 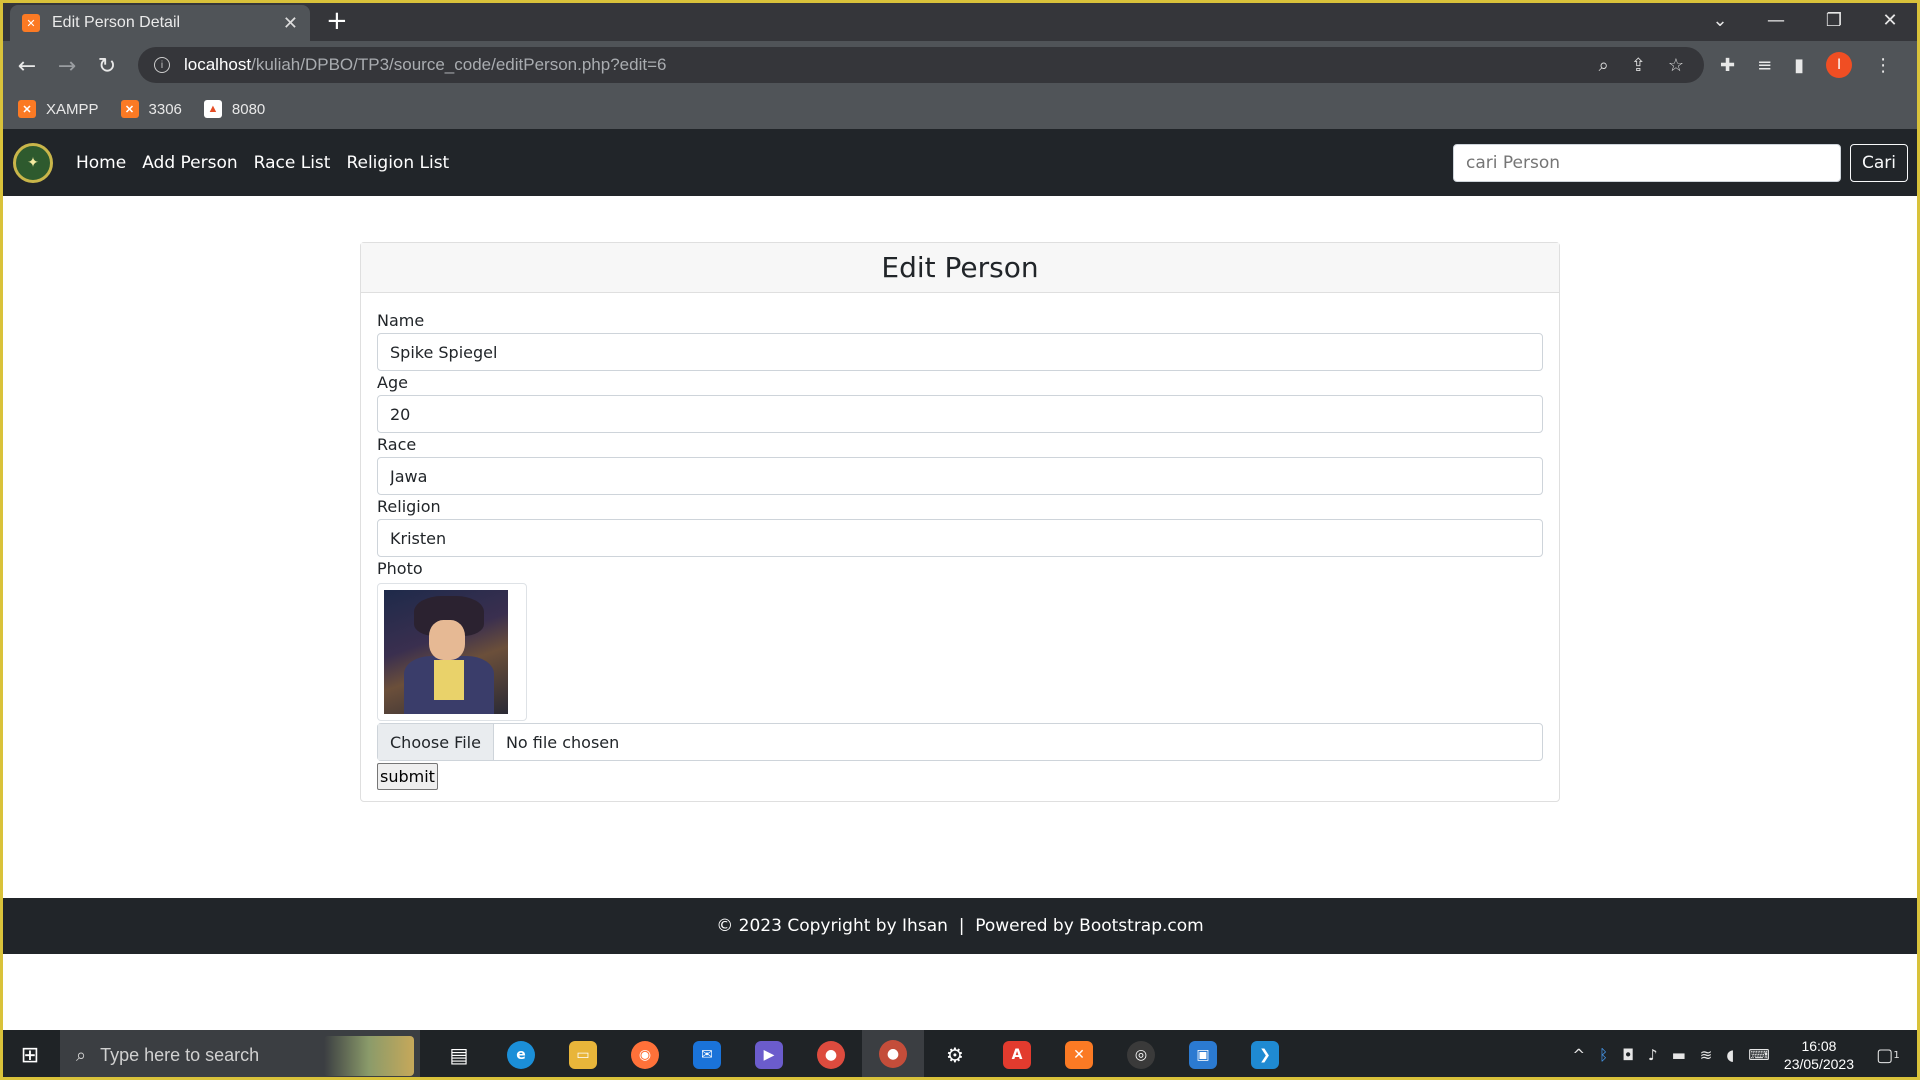 What do you see at coordinates (583, 1055) in the screenshot?
I see `file-explorer-icon: ▭` at bounding box center [583, 1055].